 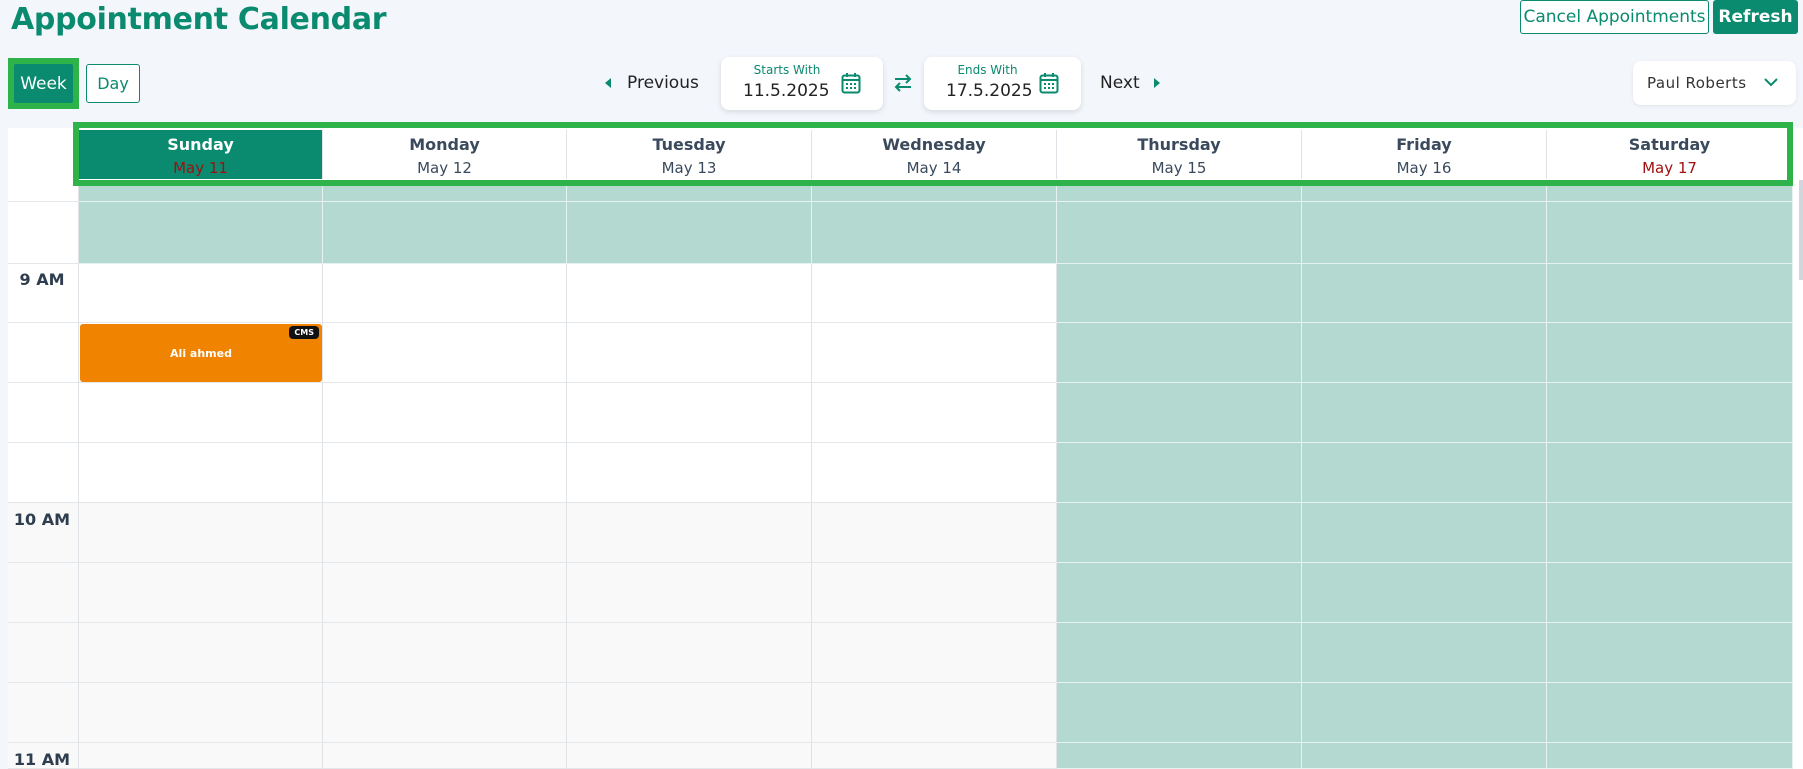 What do you see at coordinates (304, 332) in the screenshot?
I see `appointment-badge: CMS` at bounding box center [304, 332].